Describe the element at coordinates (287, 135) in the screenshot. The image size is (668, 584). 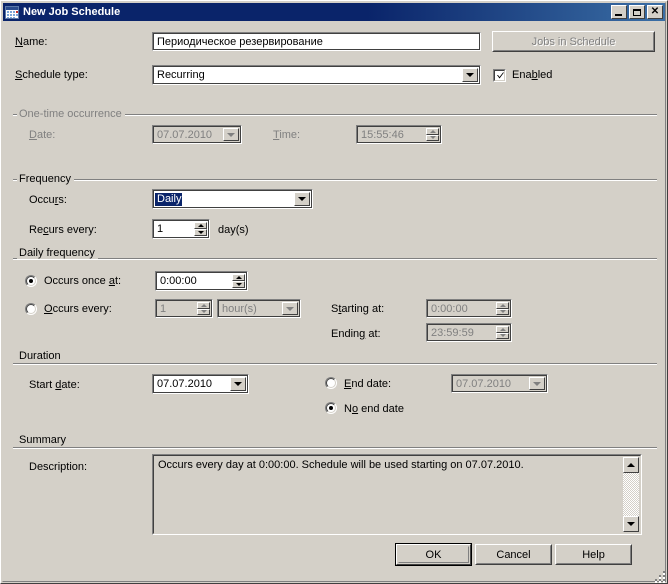
I see `one-time-time-label: Time:` at that location.